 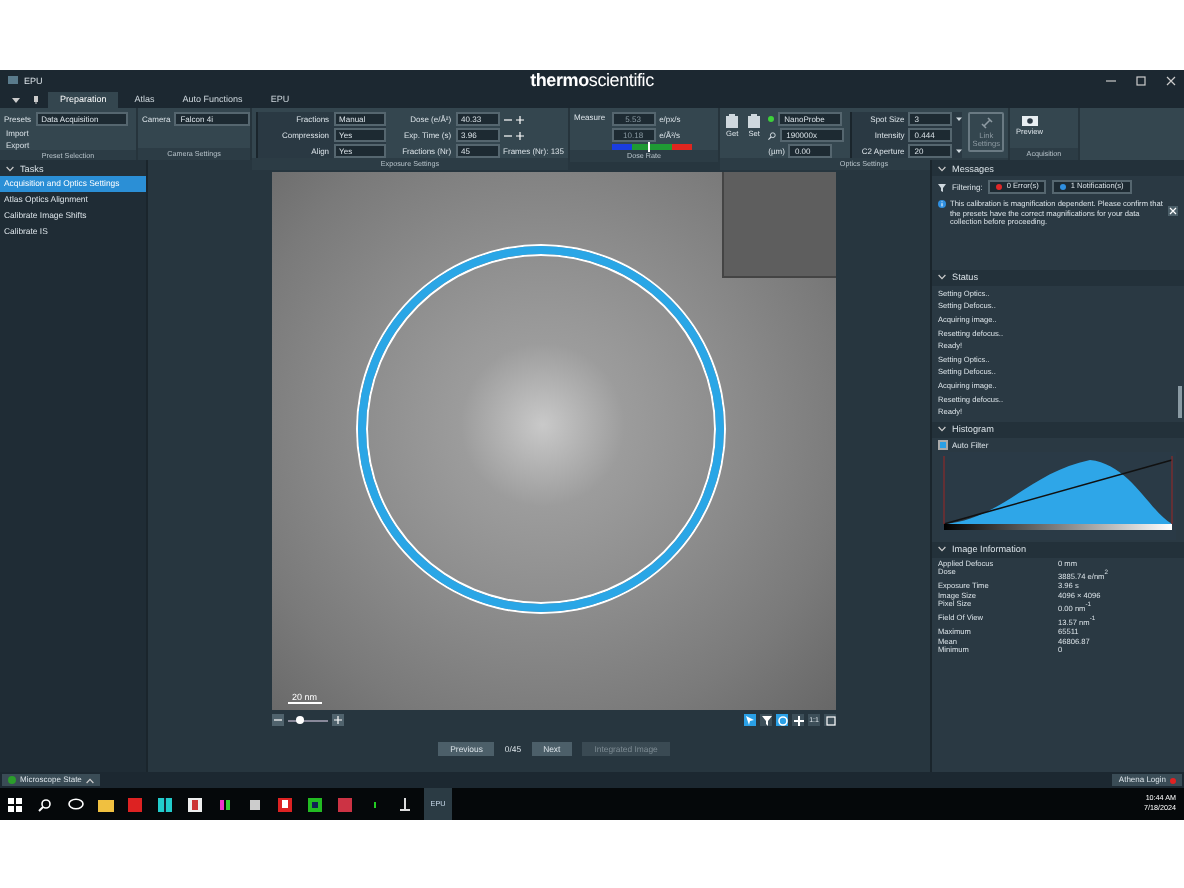 I want to click on scrollbar, so click(x=1180, y=401).